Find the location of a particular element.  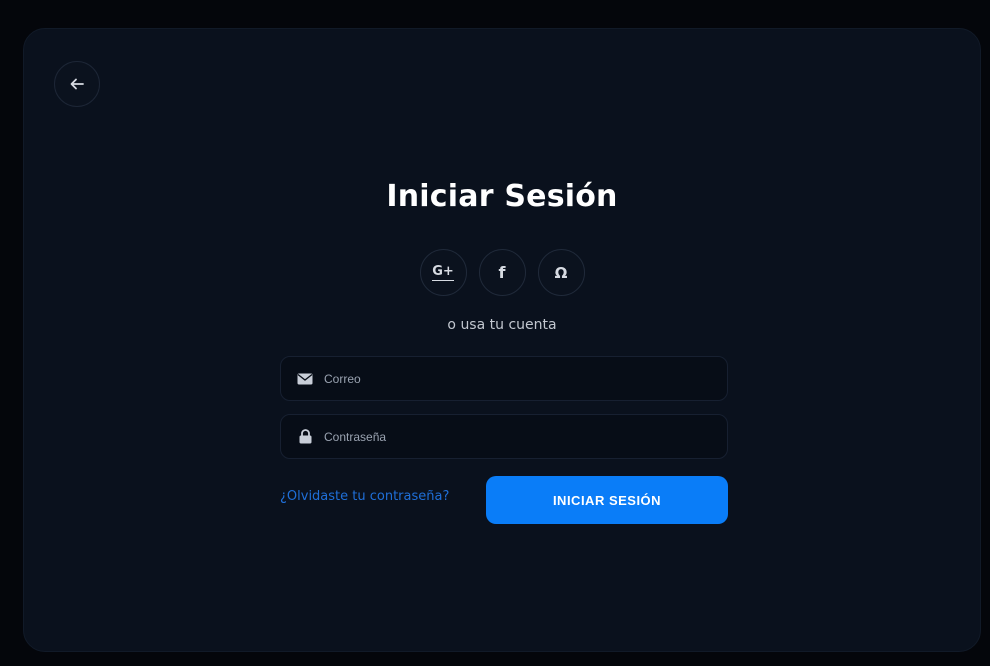

lock-icon is located at coordinates (305, 437).